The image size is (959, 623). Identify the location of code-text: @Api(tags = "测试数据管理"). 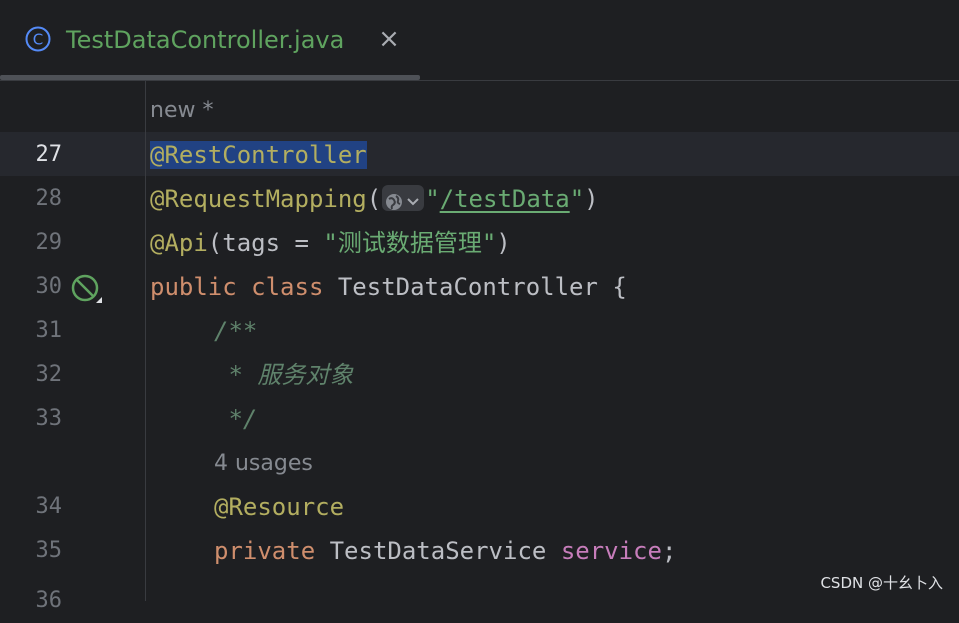
(330, 243).